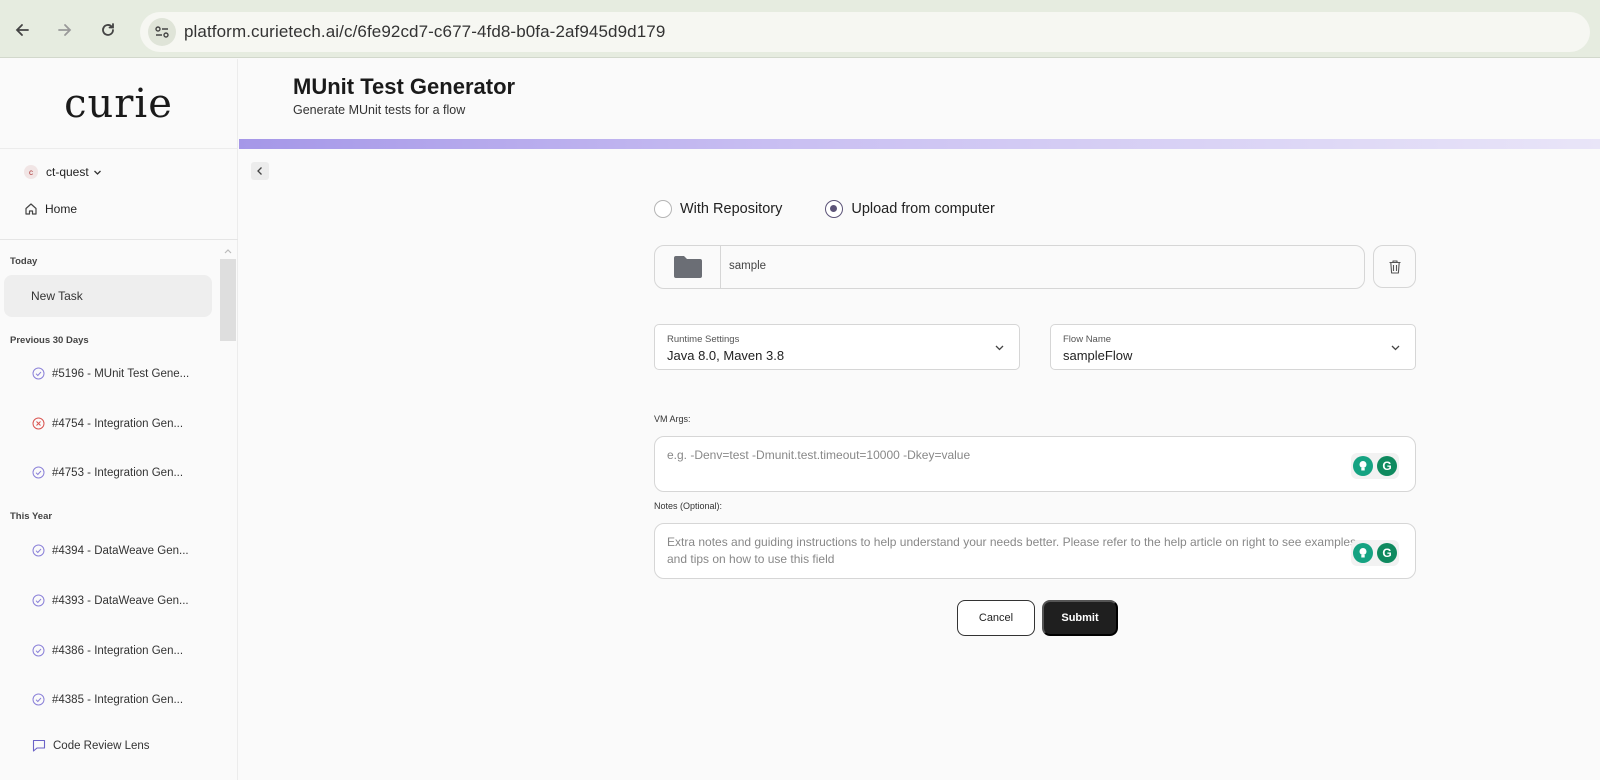 Image resolution: width=1600 pixels, height=780 pixels. What do you see at coordinates (834, 209) in the screenshot?
I see `radio-button-selected` at bounding box center [834, 209].